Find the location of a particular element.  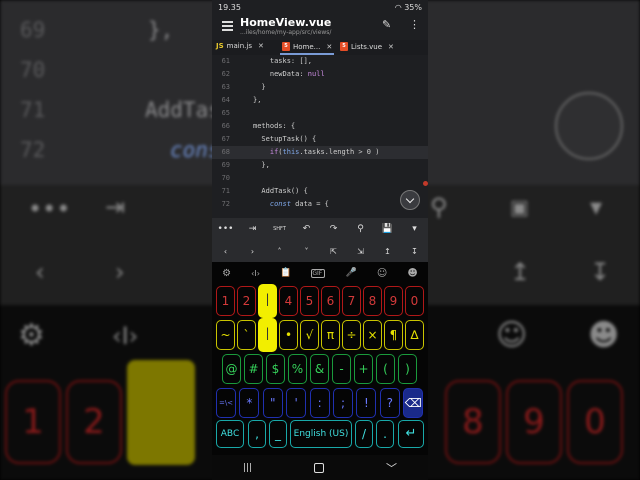

status-icons: ◠ 35% is located at coordinates (408, 7).